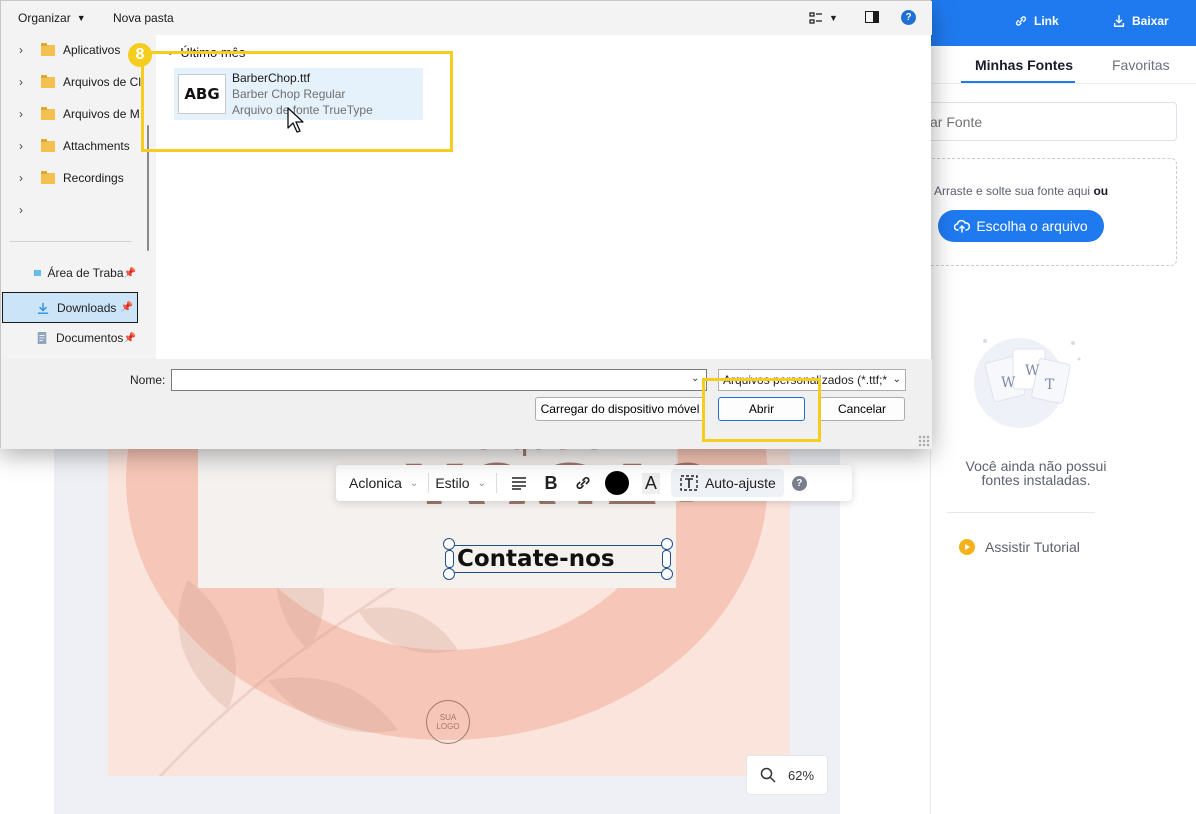 This screenshot has width=1196, height=814. What do you see at coordinates (297, 101) in the screenshot?
I see `step-highlight-box` at bounding box center [297, 101].